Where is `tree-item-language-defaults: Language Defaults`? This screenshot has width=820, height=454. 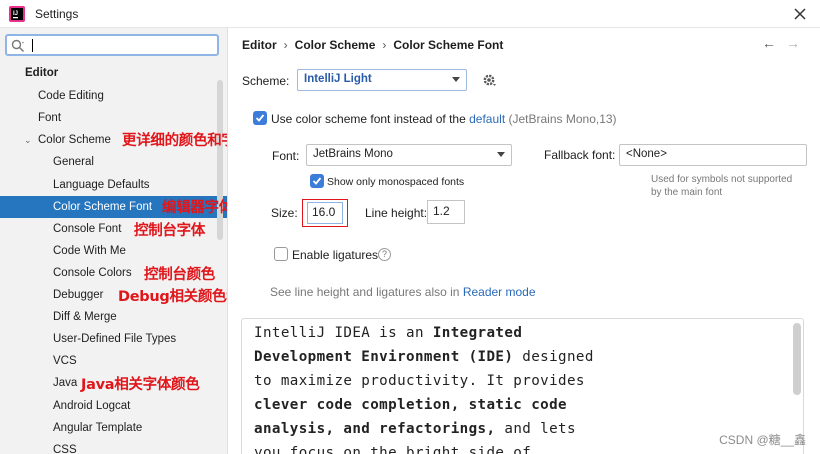
tree-item-language-defaults: Language Defaults is located at coordinates (113, 185).